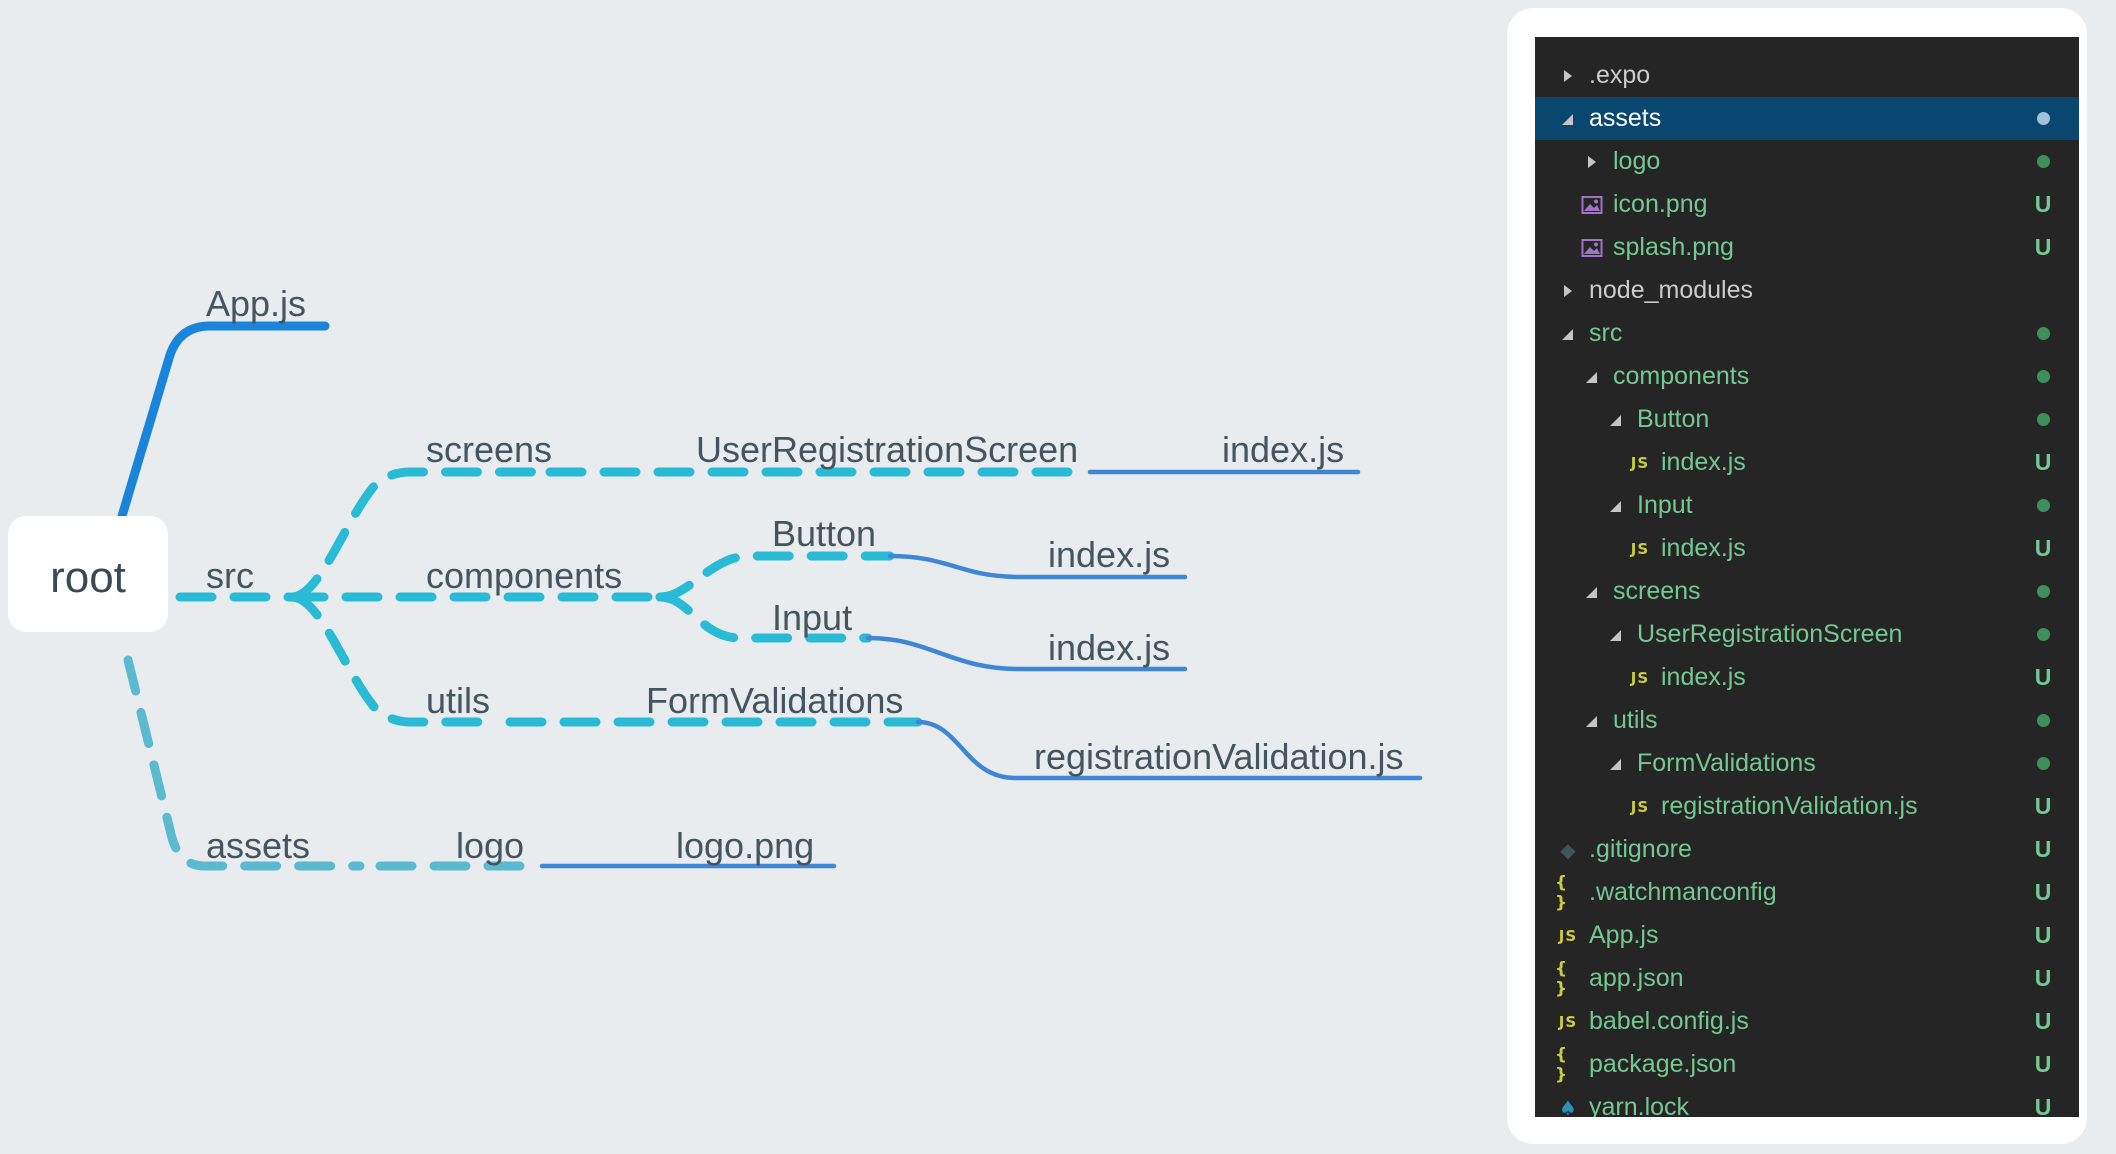 The height and width of the screenshot is (1154, 2116). Describe the element at coordinates (1807, 1021) in the screenshot. I see `explorer-file-row: JS babel.config.js U` at that location.